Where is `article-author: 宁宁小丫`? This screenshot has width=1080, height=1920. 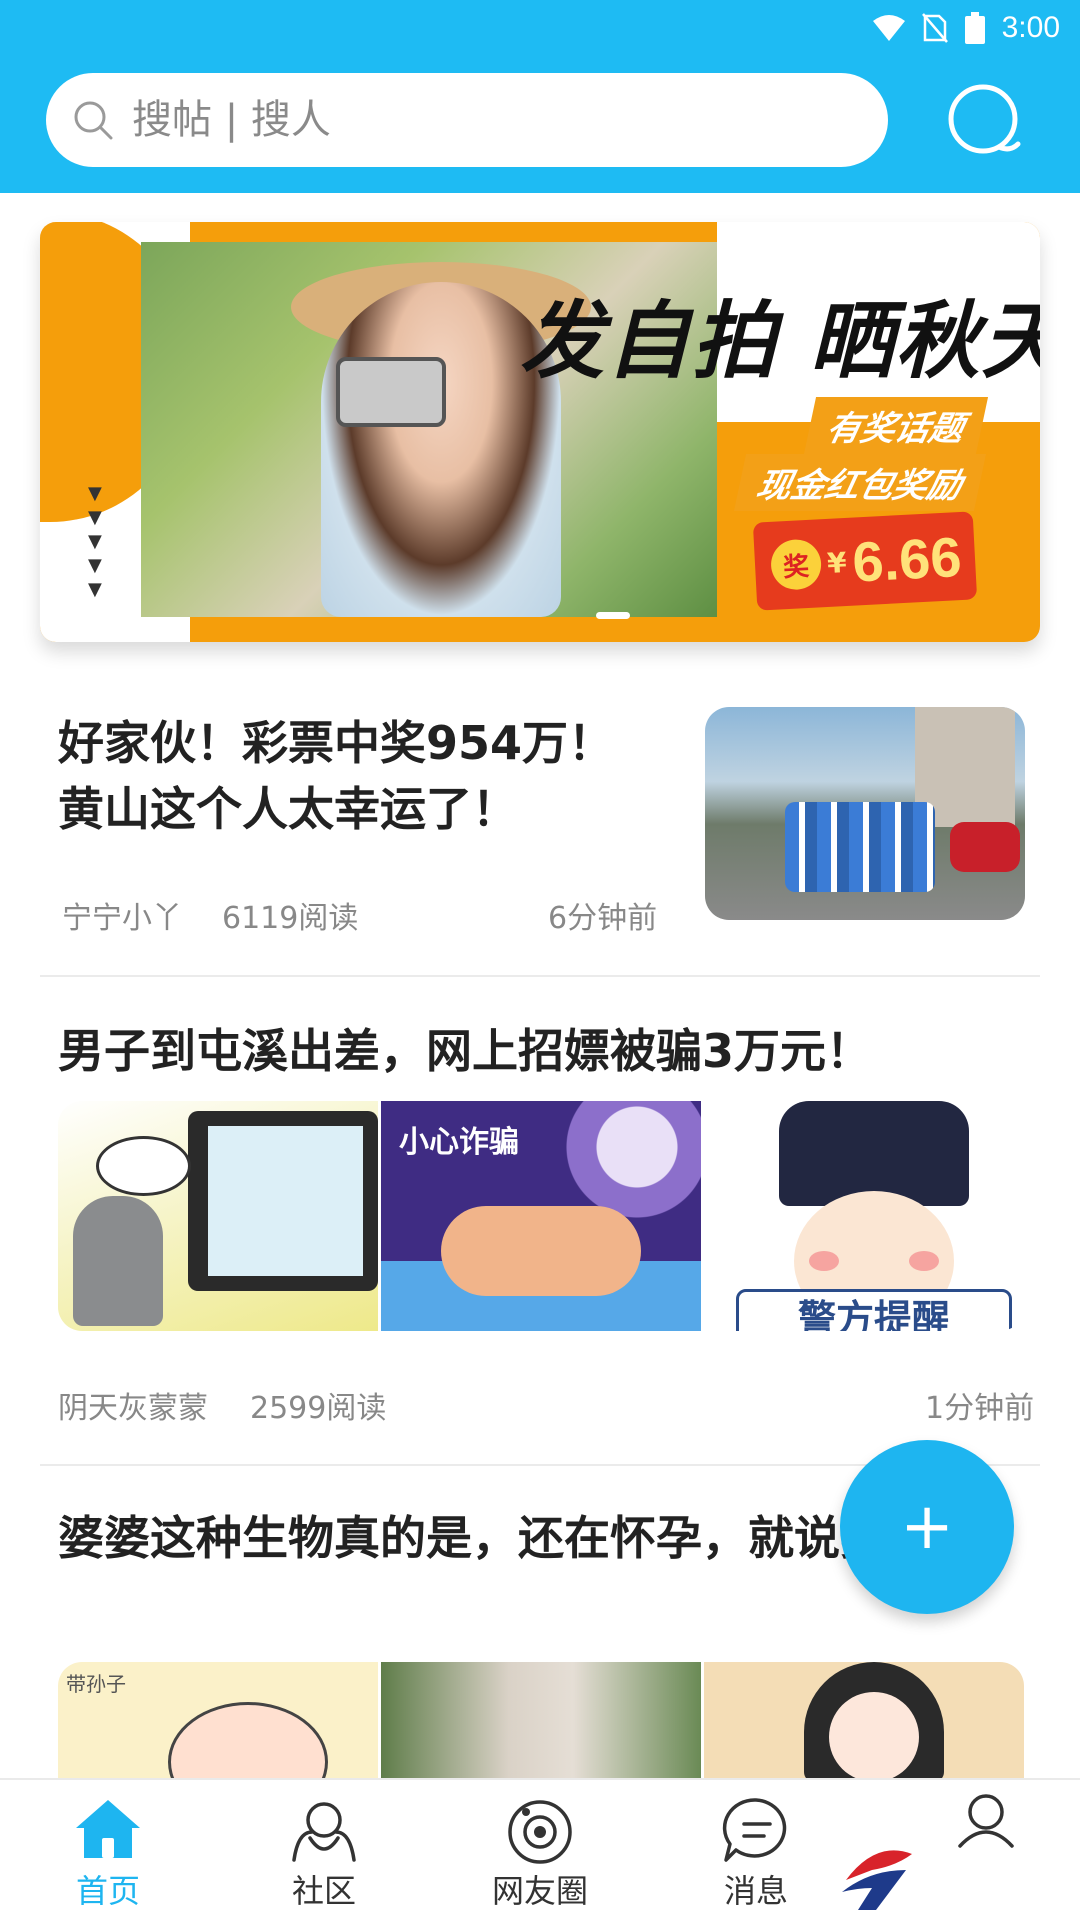
article-author: 宁宁小丫 is located at coordinates (122, 915).